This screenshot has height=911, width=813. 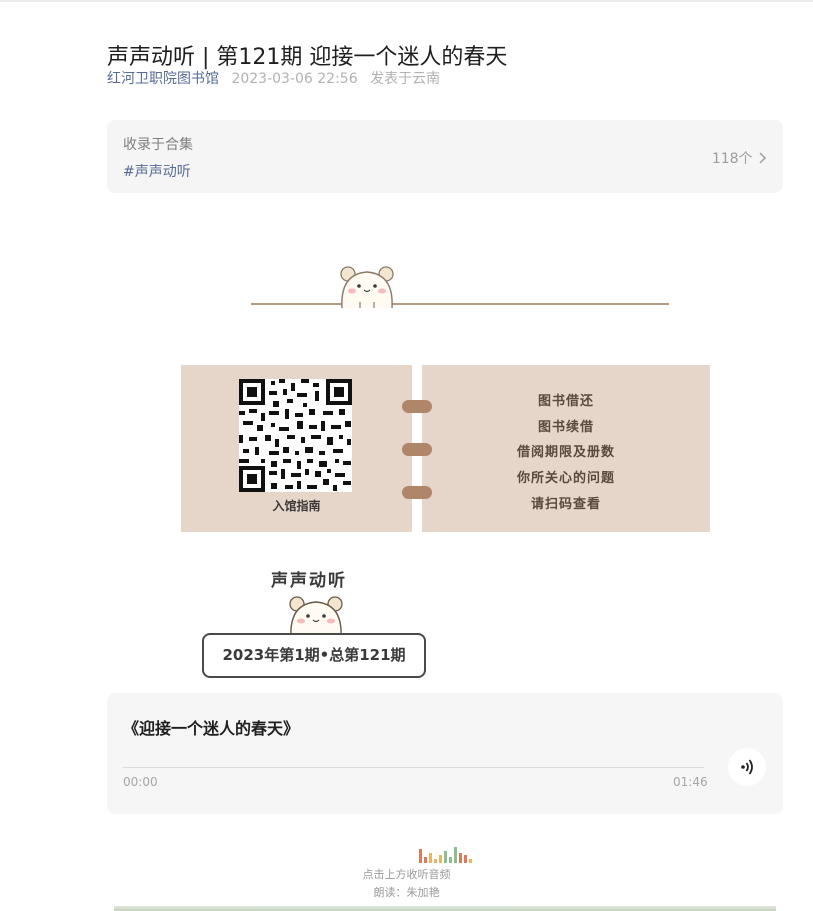 What do you see at coordinates (406, 874) in the screenshot?
I see `audio-hint: 点击上方收听音频` at bounding box center [406, 874].